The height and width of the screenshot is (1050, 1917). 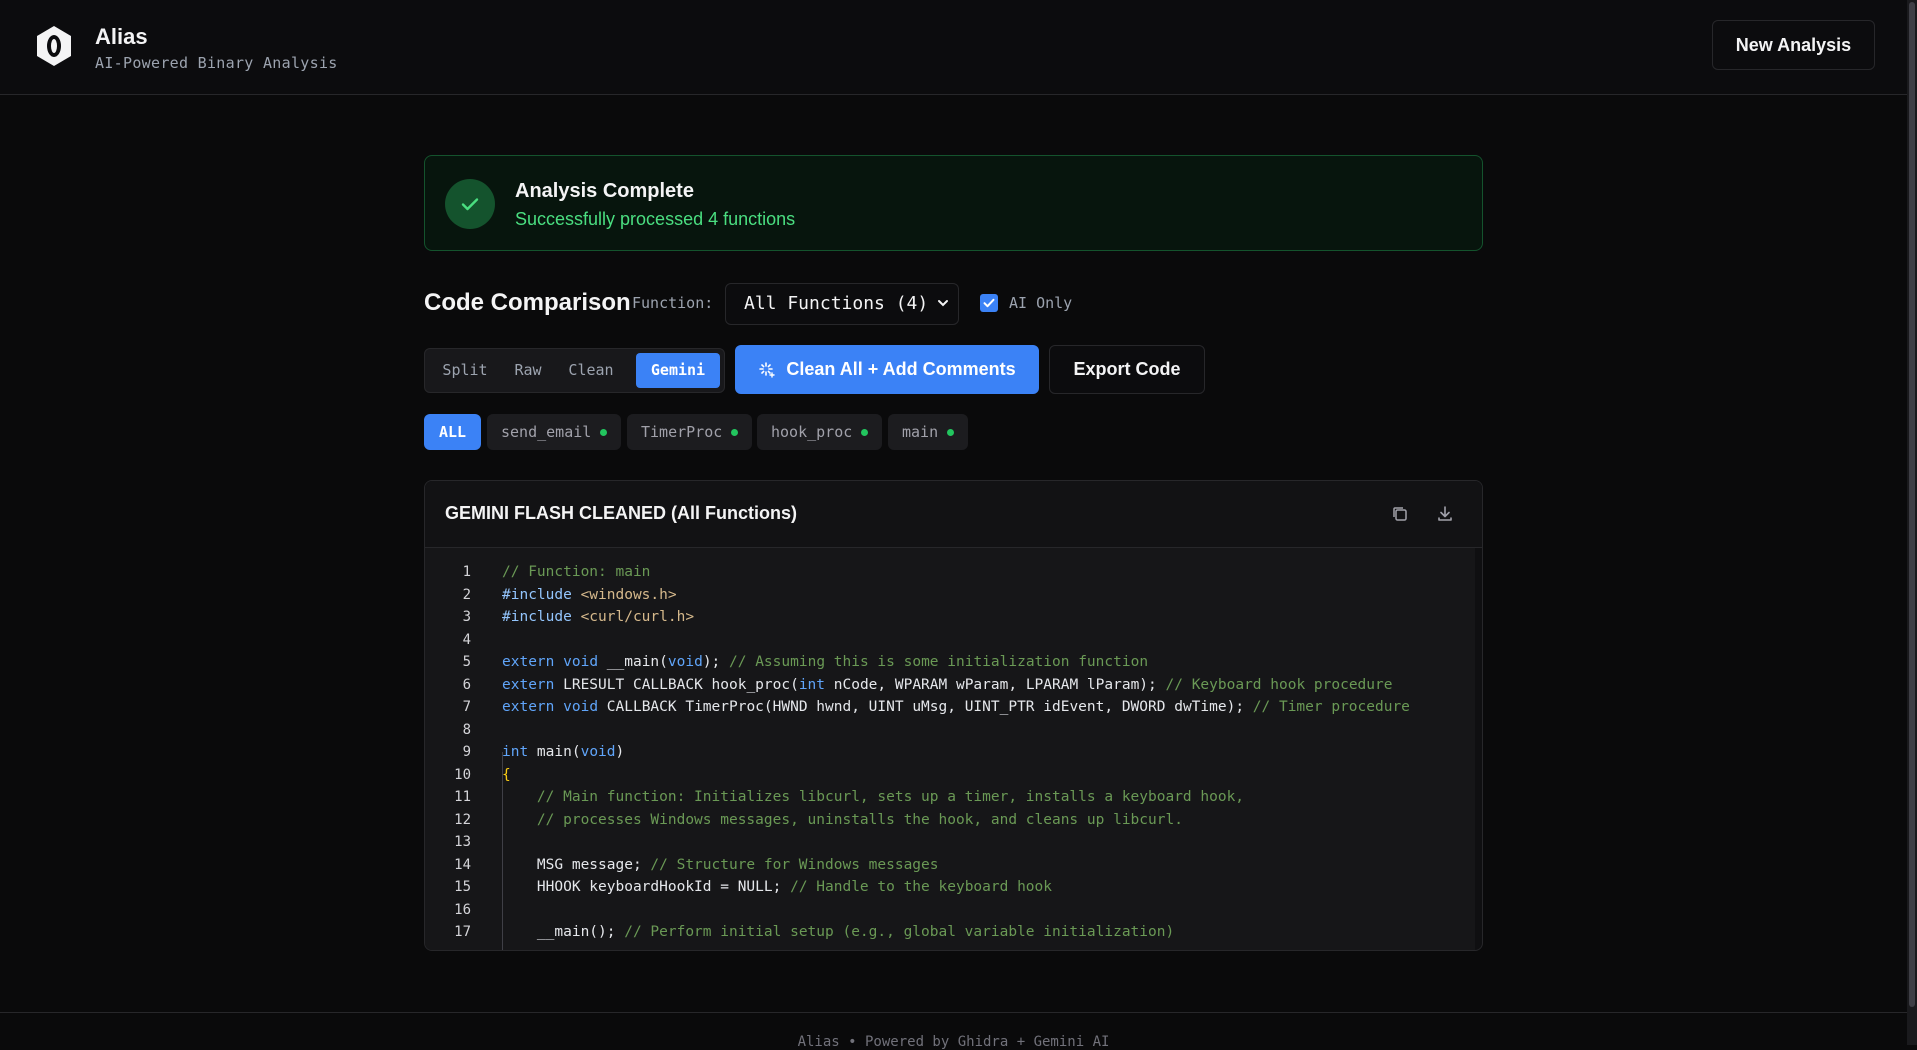 I want to click on line-source: // Function: main, so click(x=576, y=572).